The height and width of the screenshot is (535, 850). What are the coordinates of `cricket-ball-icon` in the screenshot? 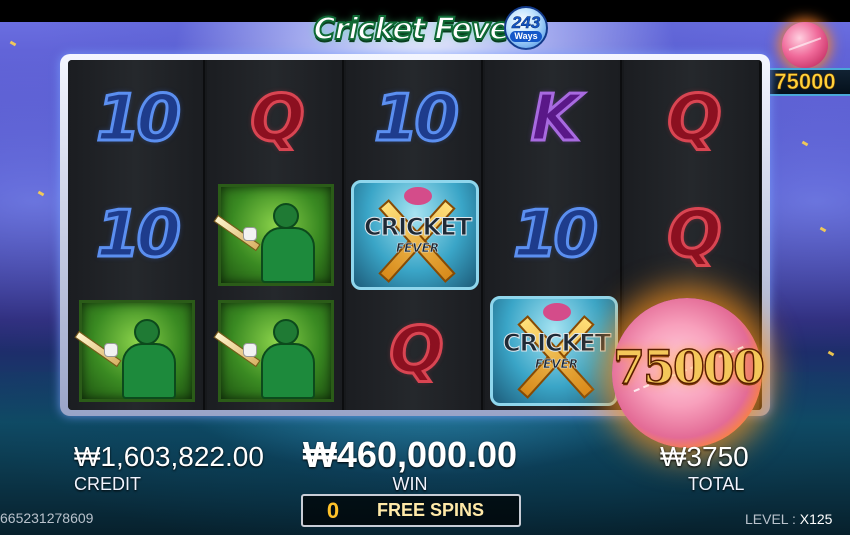 It's located at (805, 45).